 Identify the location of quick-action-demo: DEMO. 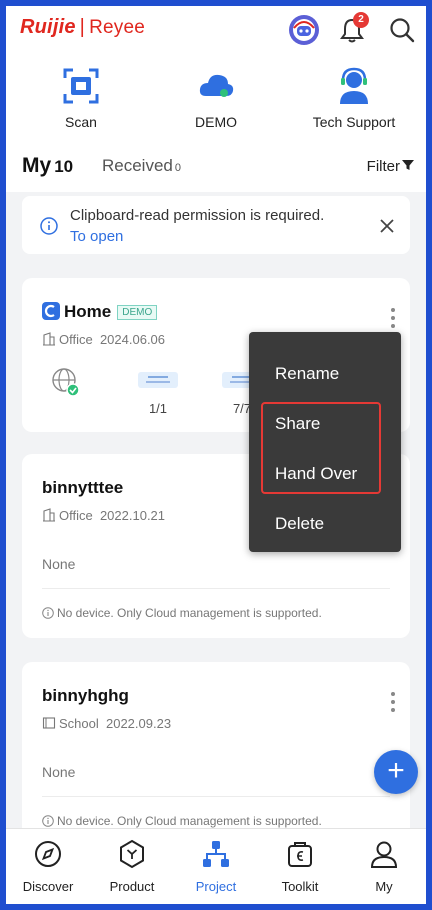
(216, 98).